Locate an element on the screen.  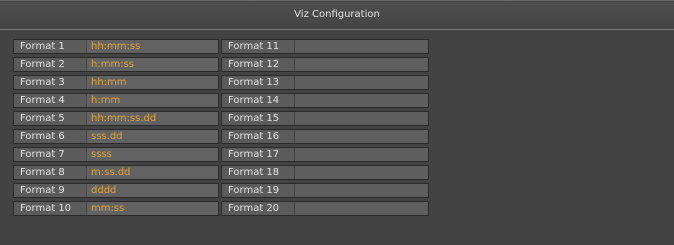
format-row-16: Format 16 is located at coordinates (325, 136).